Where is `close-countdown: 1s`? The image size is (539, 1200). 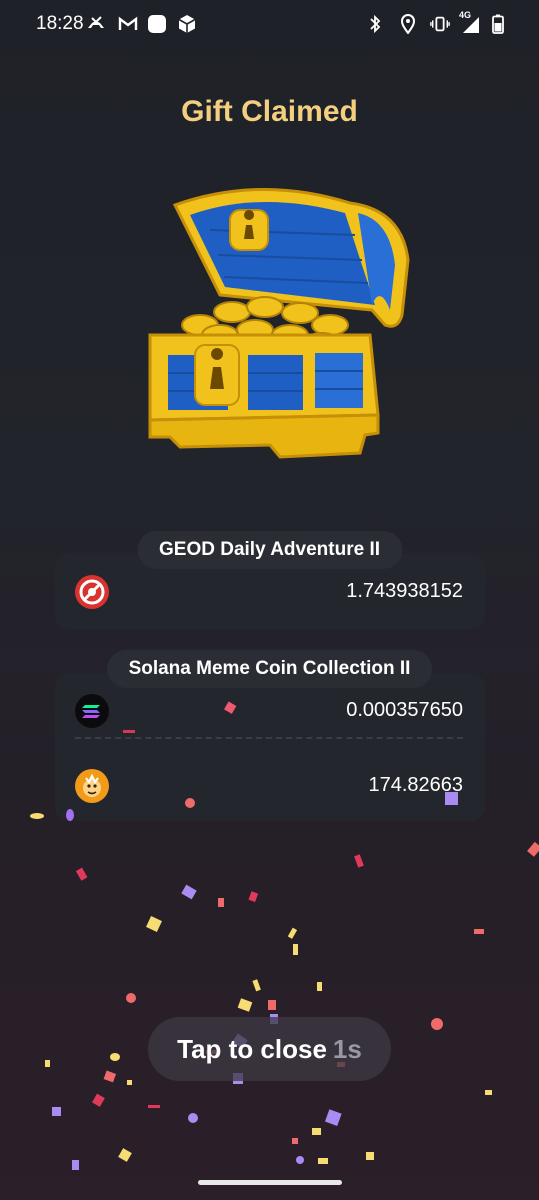 close-countdown: 1s is located at coordinates (347, 1048).